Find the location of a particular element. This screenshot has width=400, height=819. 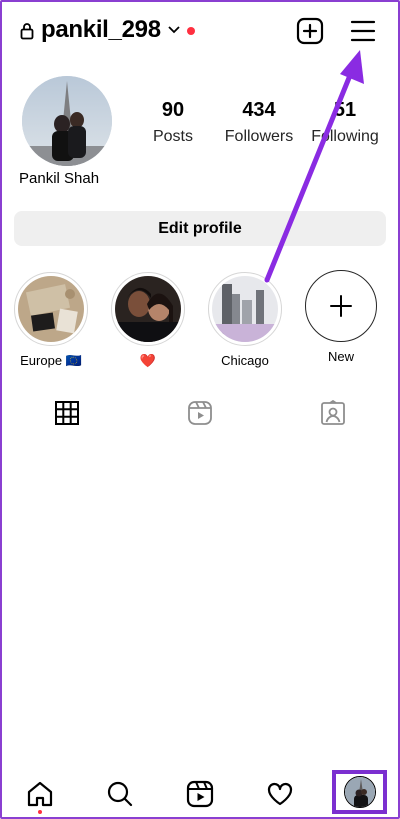

highlight-label: ❤️ is located at coordinates (148, 360).